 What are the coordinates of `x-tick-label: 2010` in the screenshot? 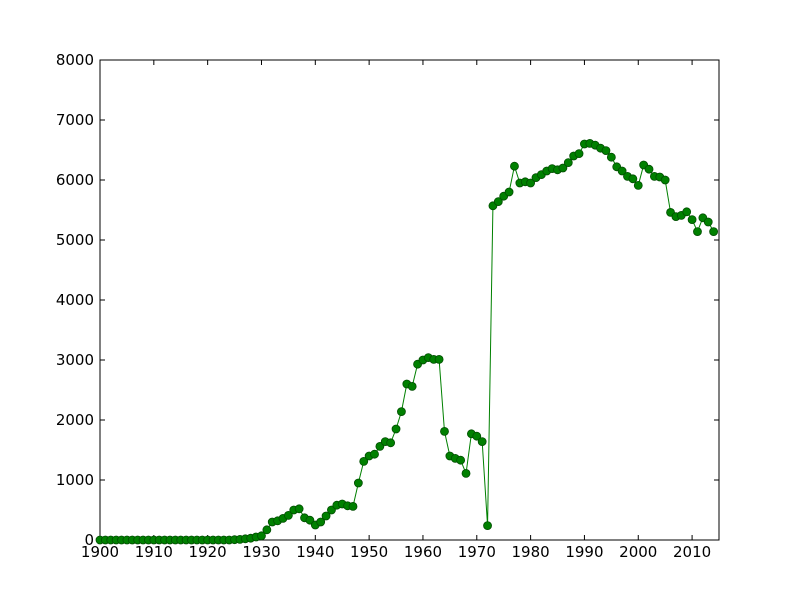 It's located at (692, 552).